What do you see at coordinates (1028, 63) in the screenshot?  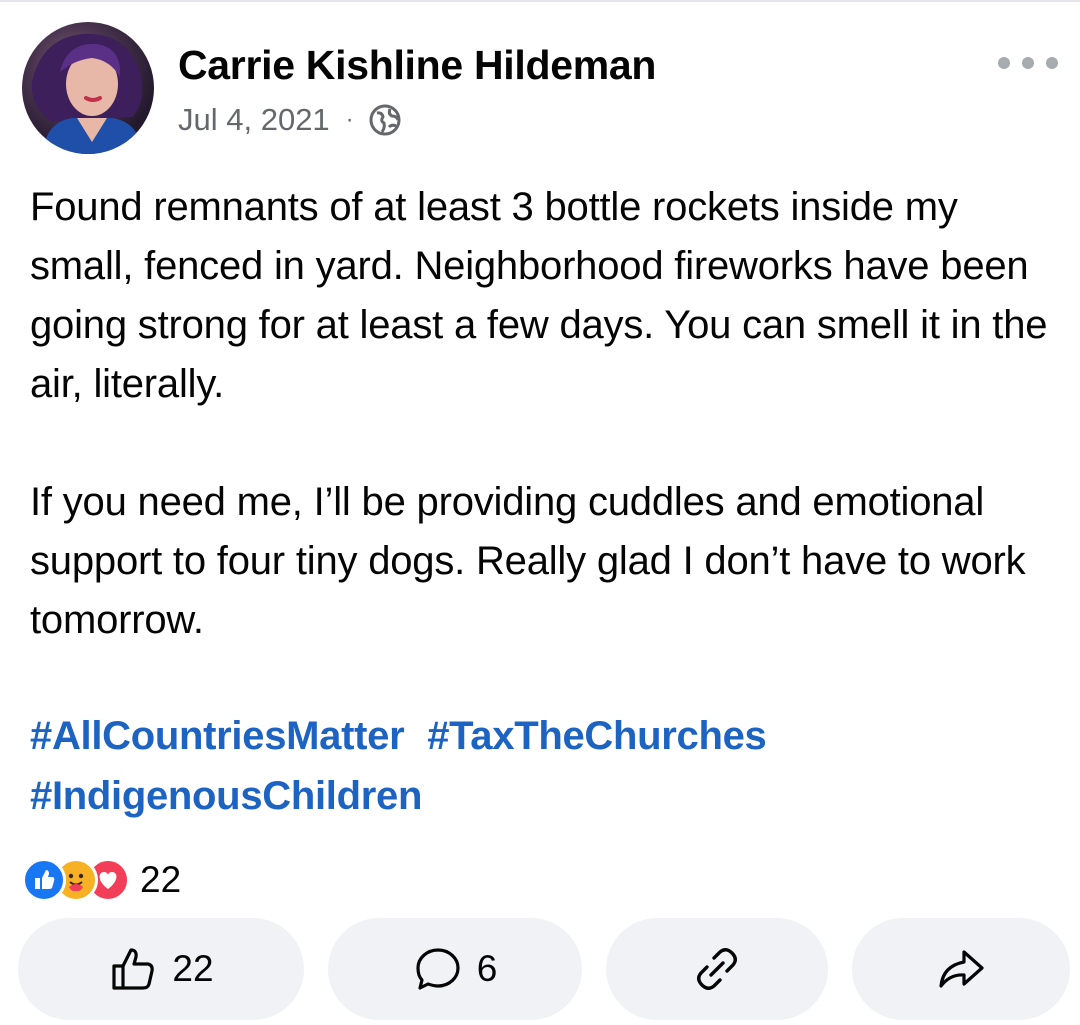 I see `more-options-icon` at bounding box center [1028, 63].